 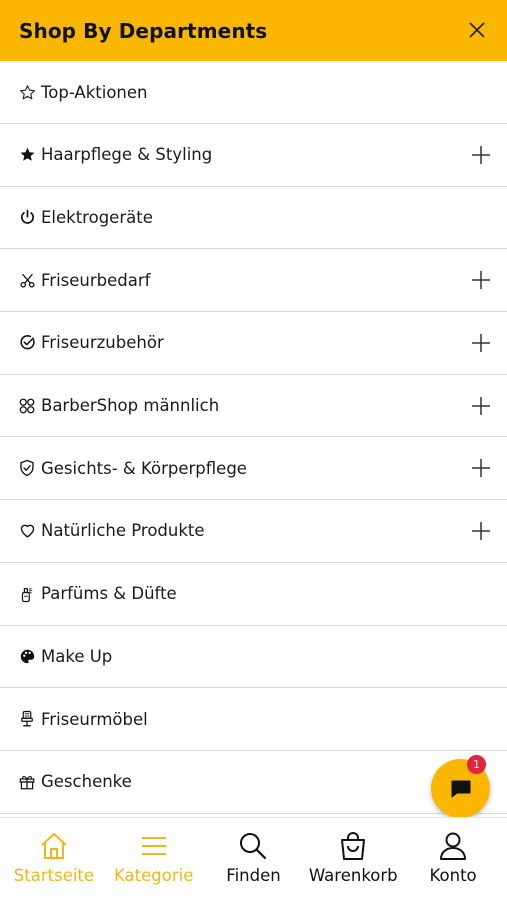 What do you see at coordinates (253, 93) in the screenshot?
I see `menu-item-top-aktionen: Top-Aktionen` at bounding box center [253, 93].